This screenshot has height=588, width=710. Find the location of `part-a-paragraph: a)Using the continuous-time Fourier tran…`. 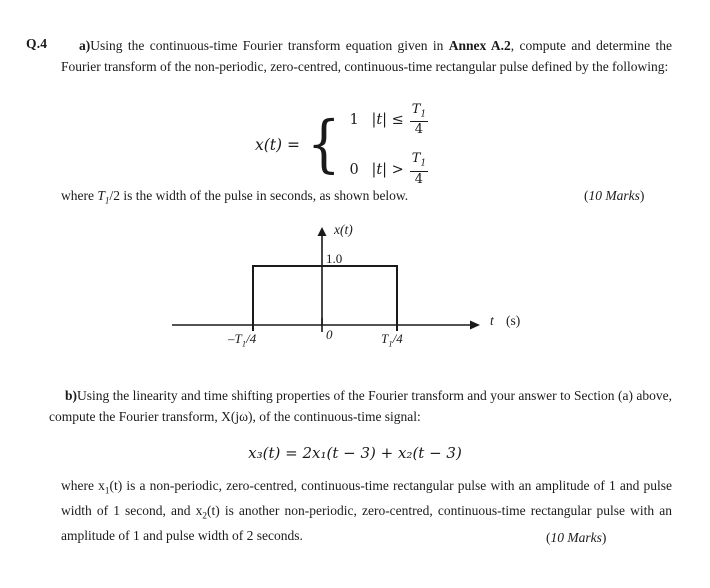

part-a-paragraph: a)Using the continuous-time Fourier tran… is located at coordinates (366, 56).